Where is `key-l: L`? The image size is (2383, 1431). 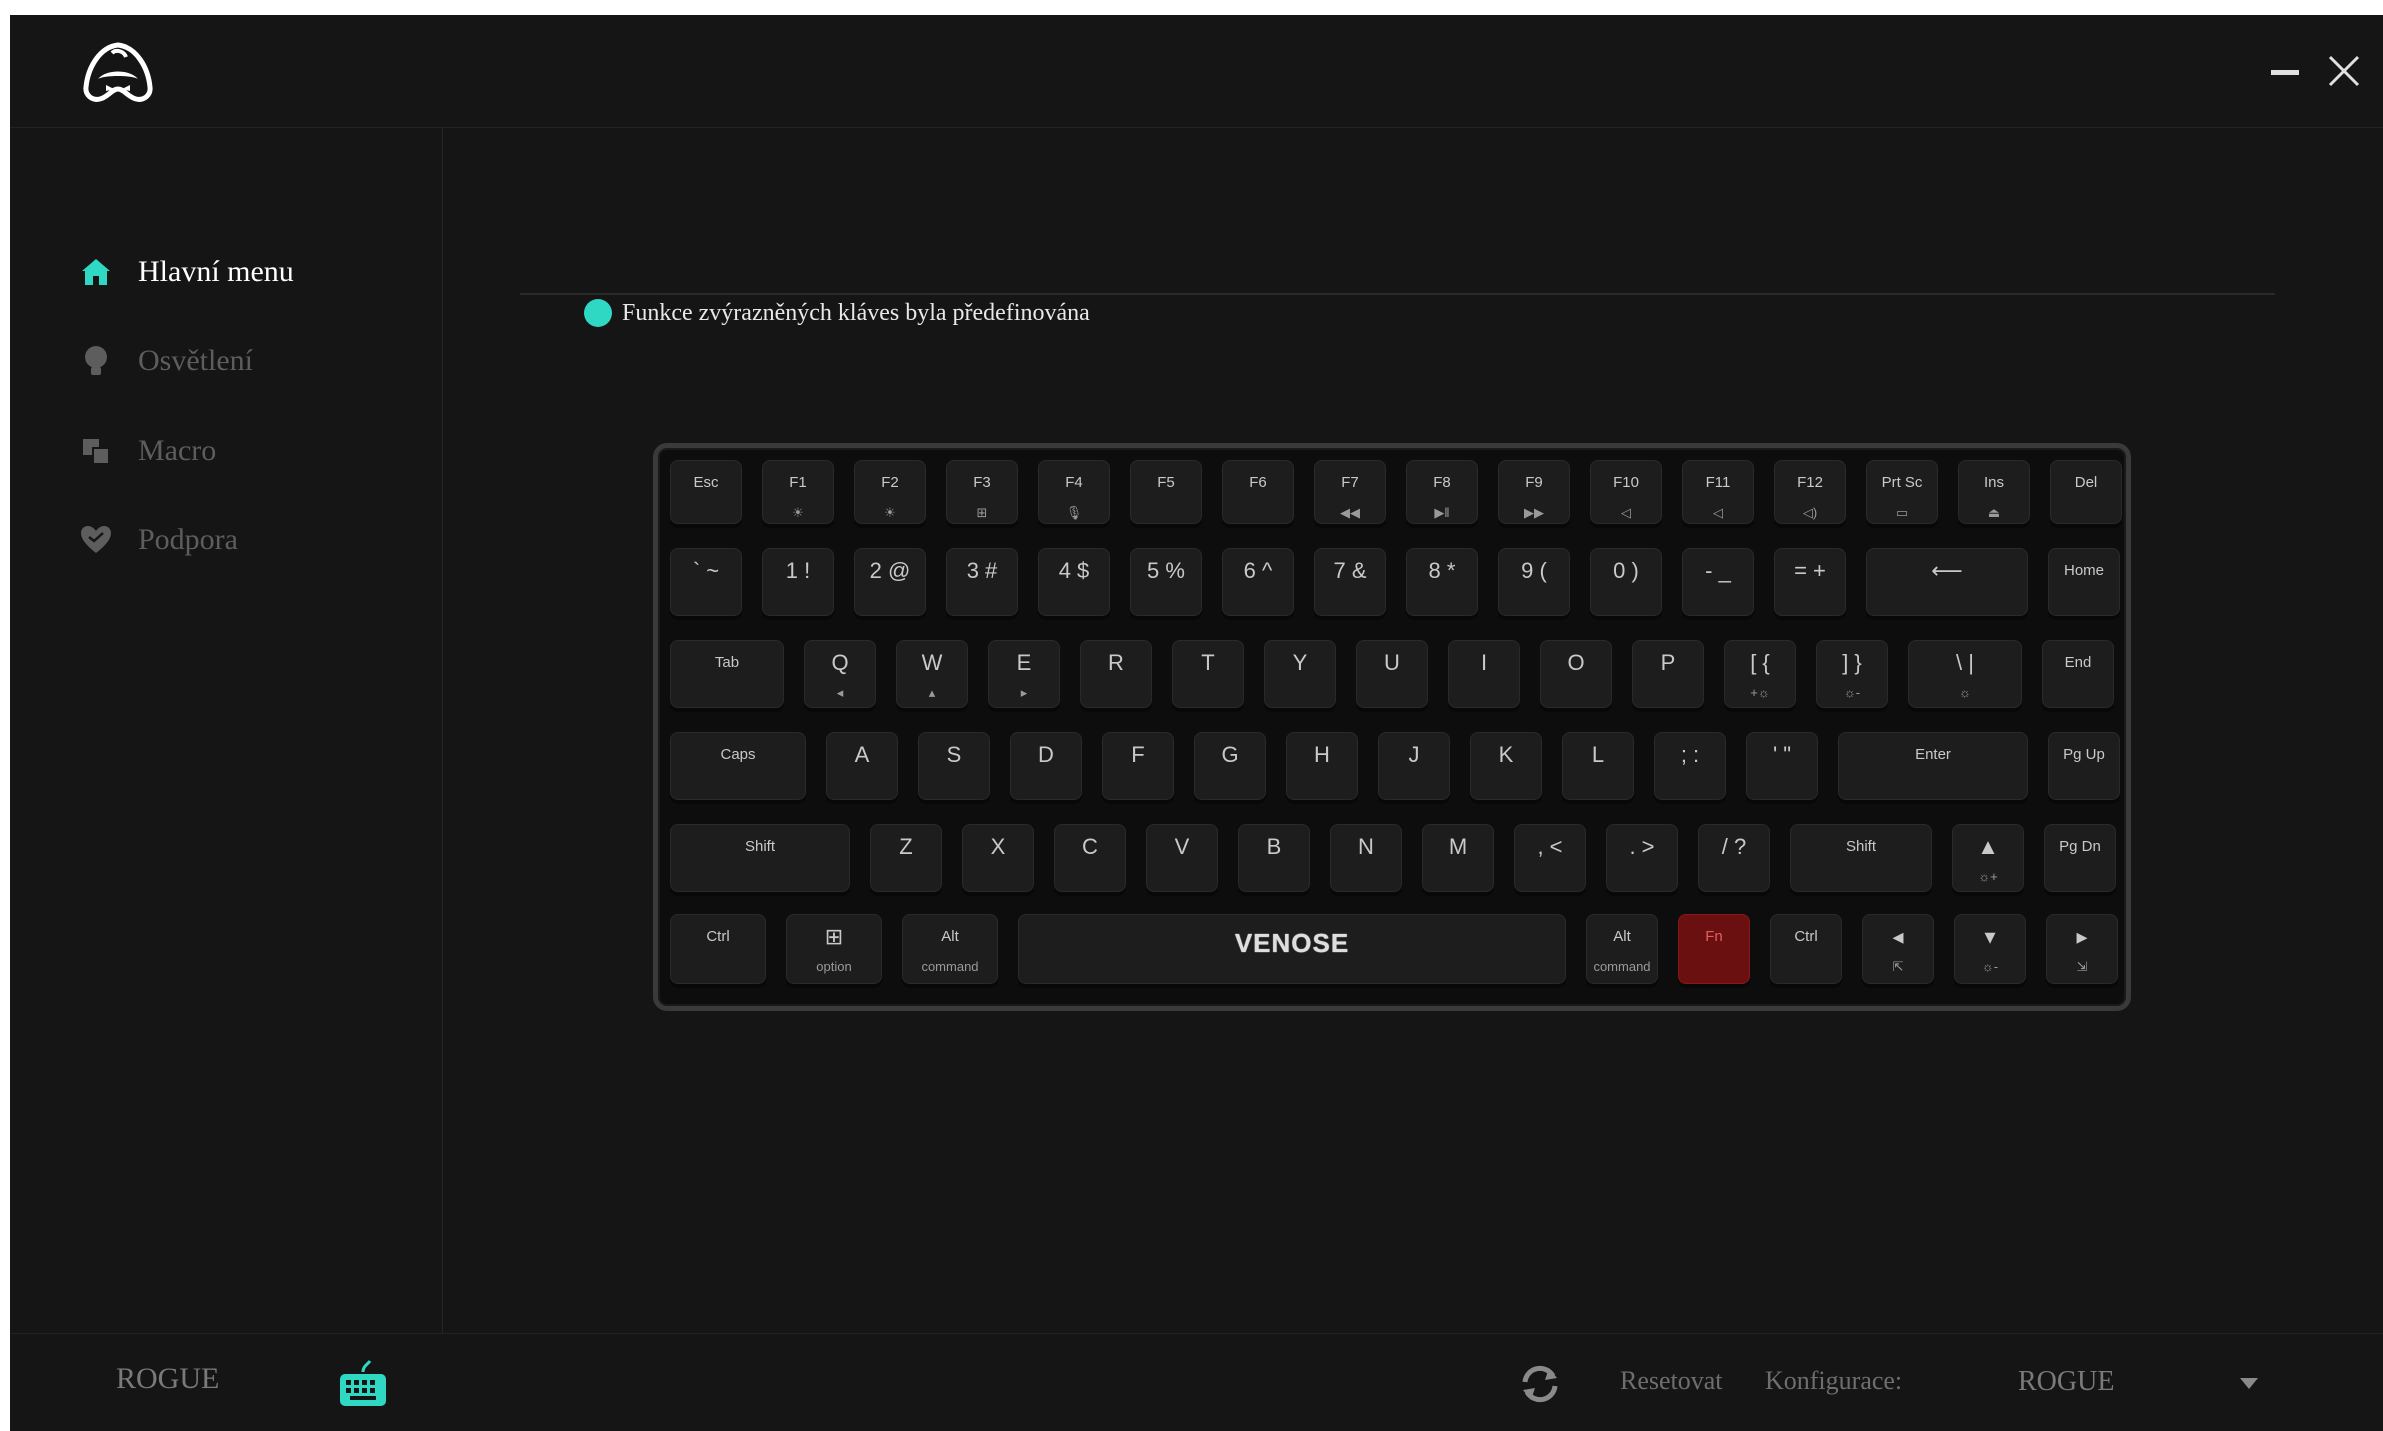
key-l: L is located at coordinates (1598, 766).